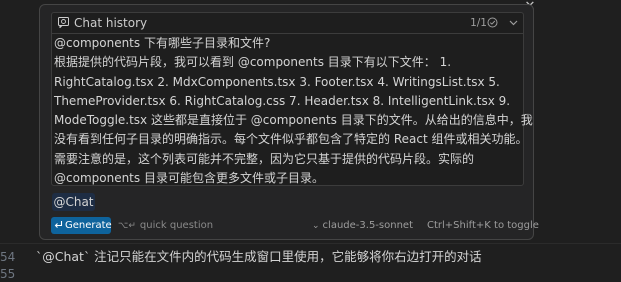  I want to click on quick-question-button: ⌥↵ quick question, so click(165, 226).